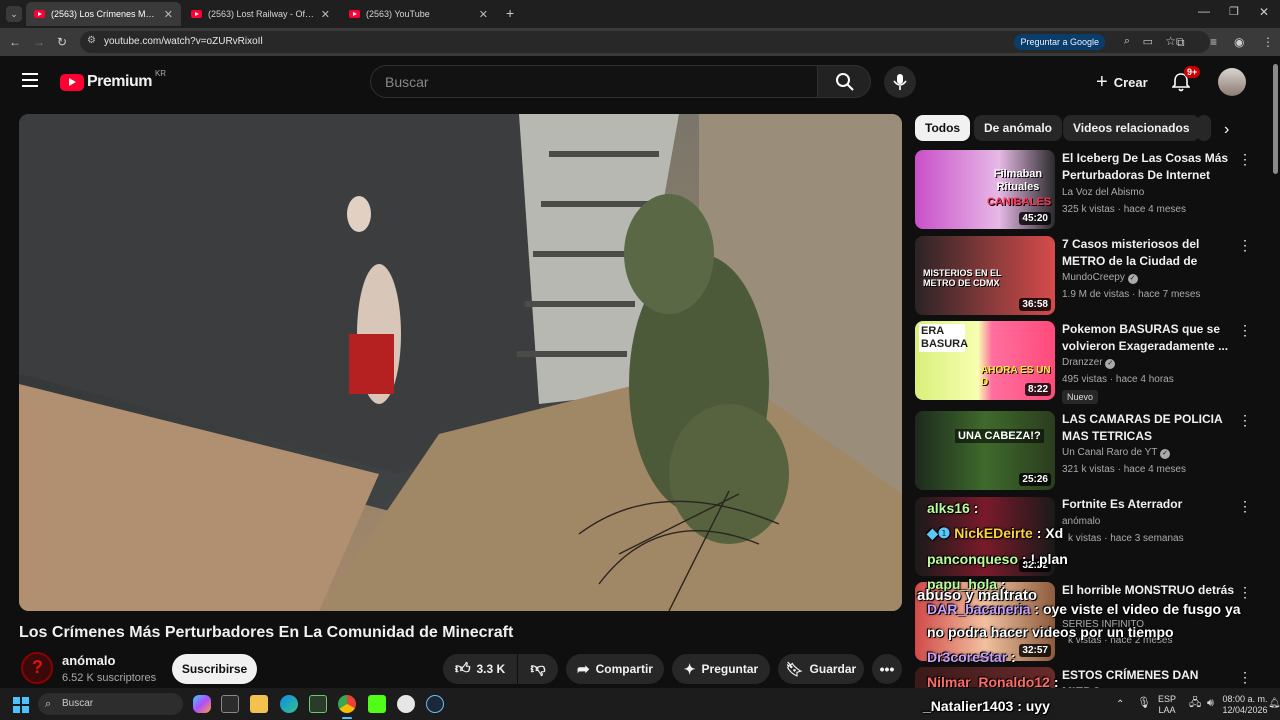 This screenshot has height=720, width=1280. What do you see at coordinates (615, 669) in the screenshot?
I see `share-button: ➦ Compartir` at bounding box center [615, 669].